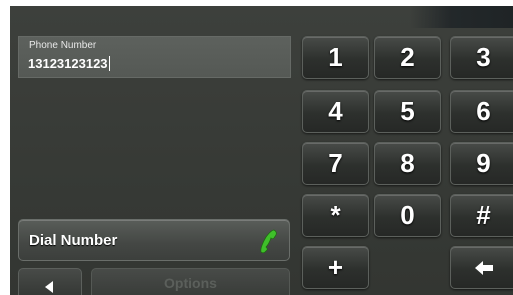 The width and height of the screenshot is (513, 295). Describe the element at coordinates (49, 287) in the screenshot. I see `back-arrow-icon` at that location.